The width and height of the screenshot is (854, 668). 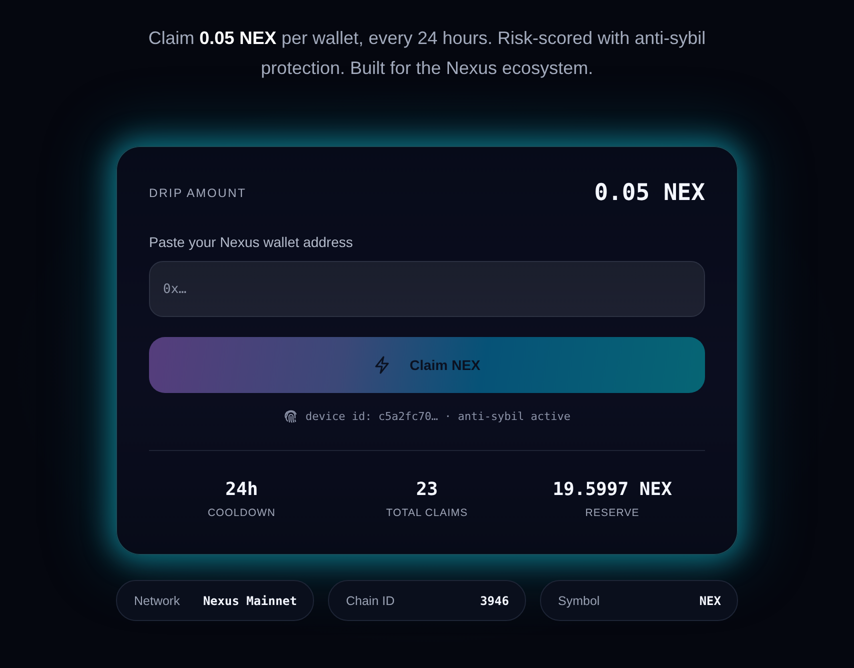 What do you see at coordinates (710, 601) in the screenshot?
I see `info-value: NEX` at bounding box center [710, 601].